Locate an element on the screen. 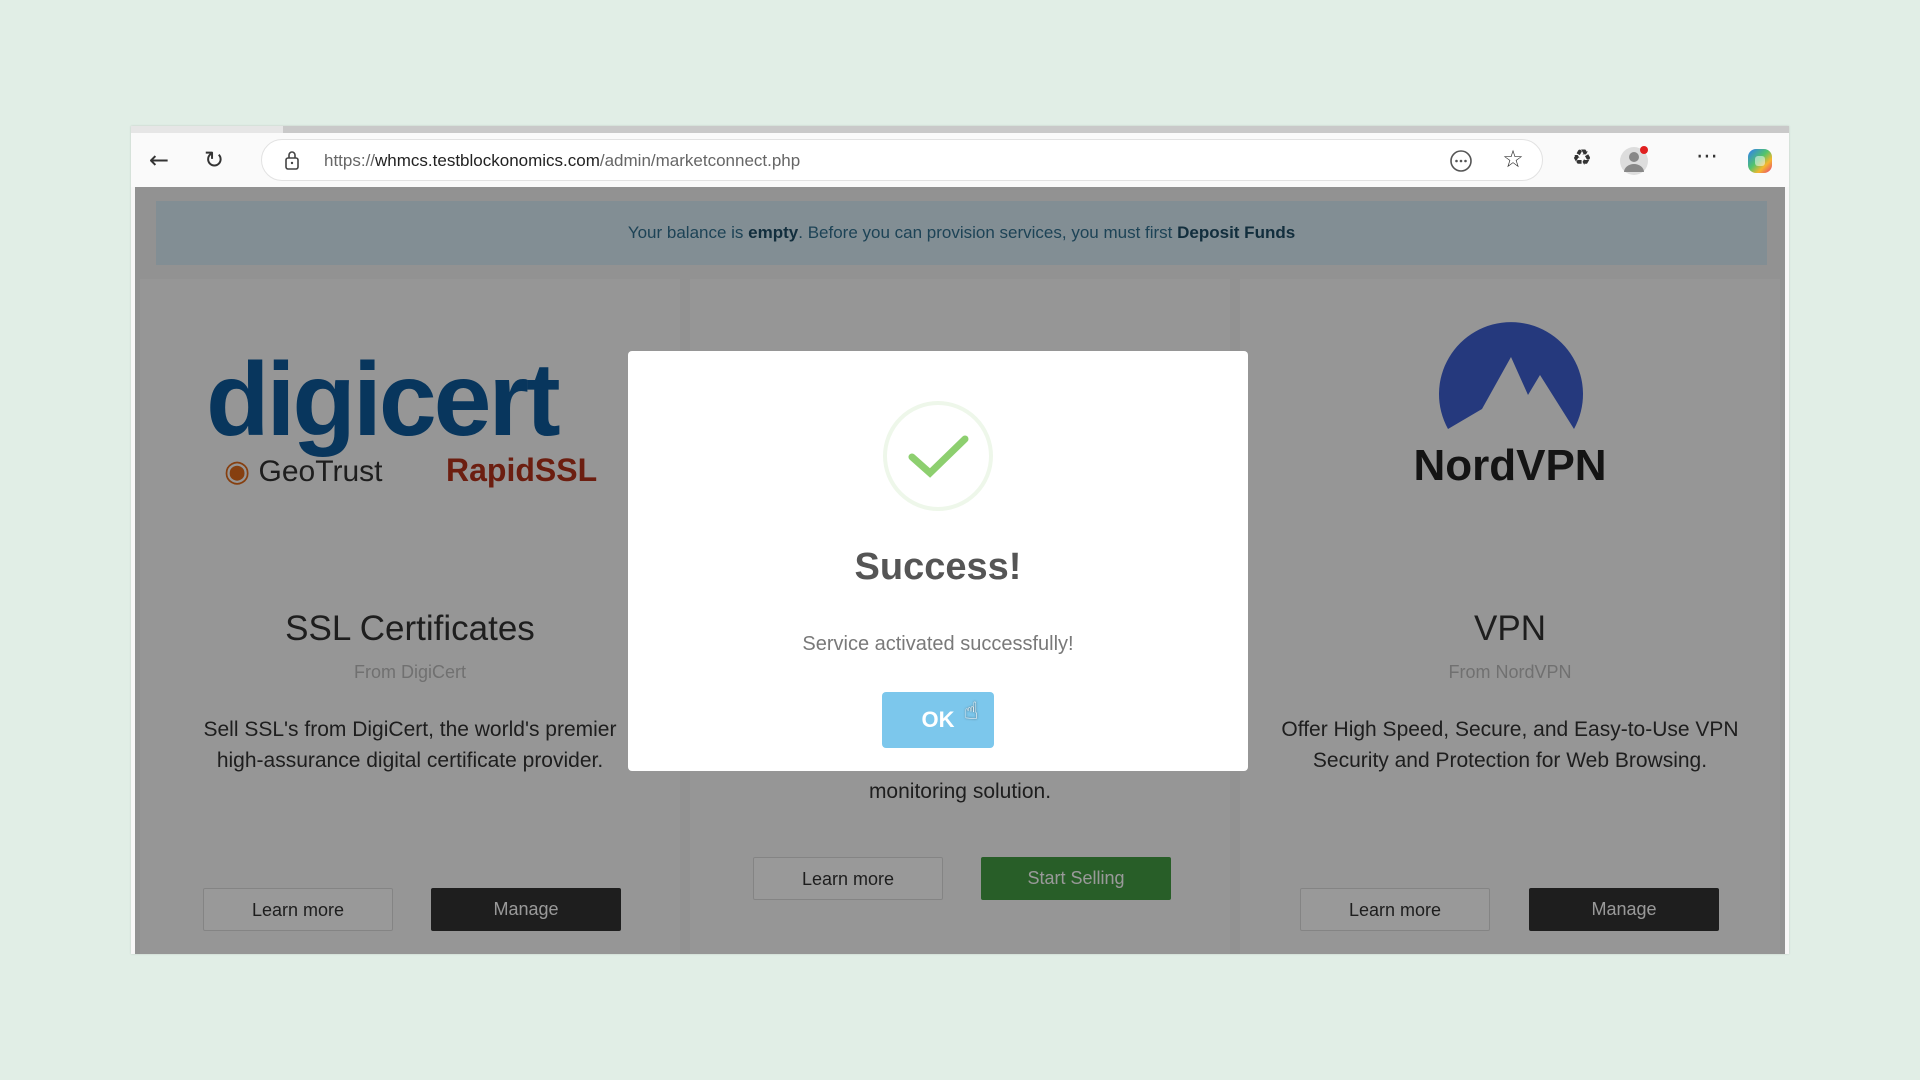 This screenshot has height=1080, width=1920. lock-icon is located at coordinates (292, 160).